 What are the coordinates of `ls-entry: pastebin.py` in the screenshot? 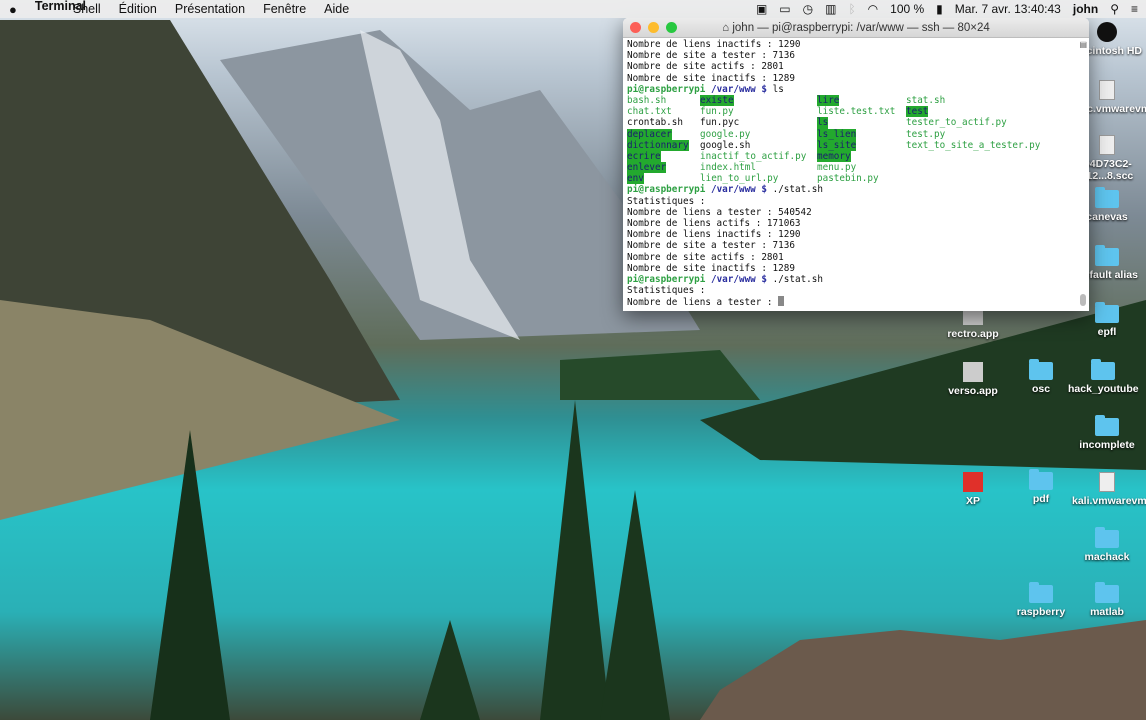 It's located at (848, 179).